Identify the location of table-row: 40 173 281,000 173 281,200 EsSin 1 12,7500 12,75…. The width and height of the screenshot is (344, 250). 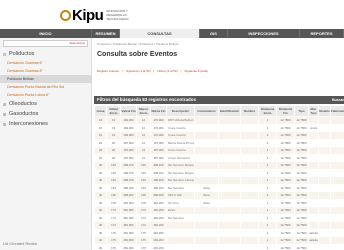
(219, 210).